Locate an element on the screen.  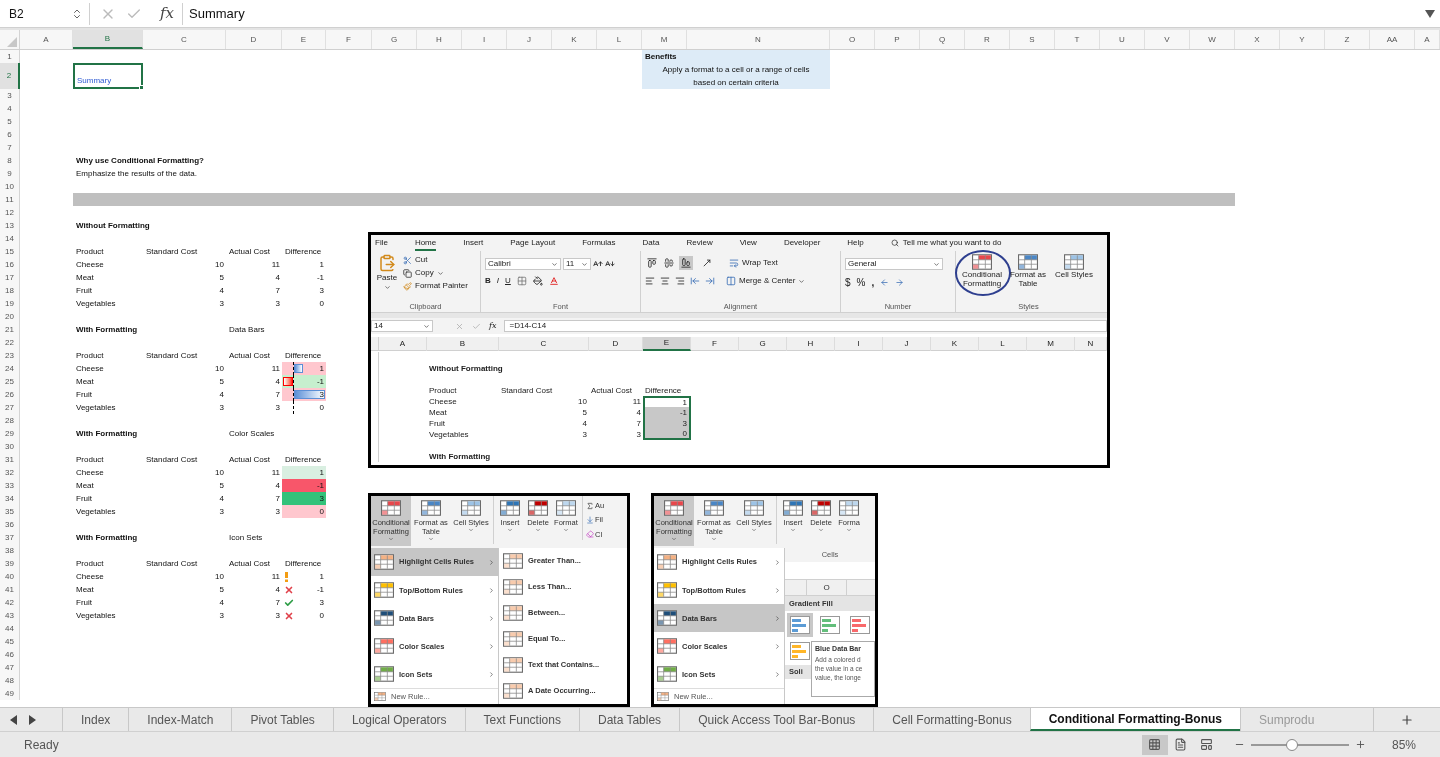
hyperlink-cell: Summary is located at coordinates (108, 76).